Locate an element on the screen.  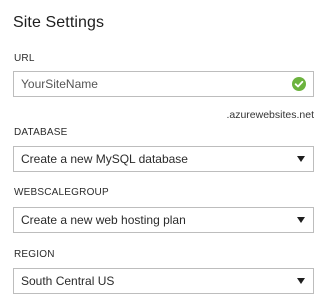
region-label: REGION is located at coordinates (34, 254).